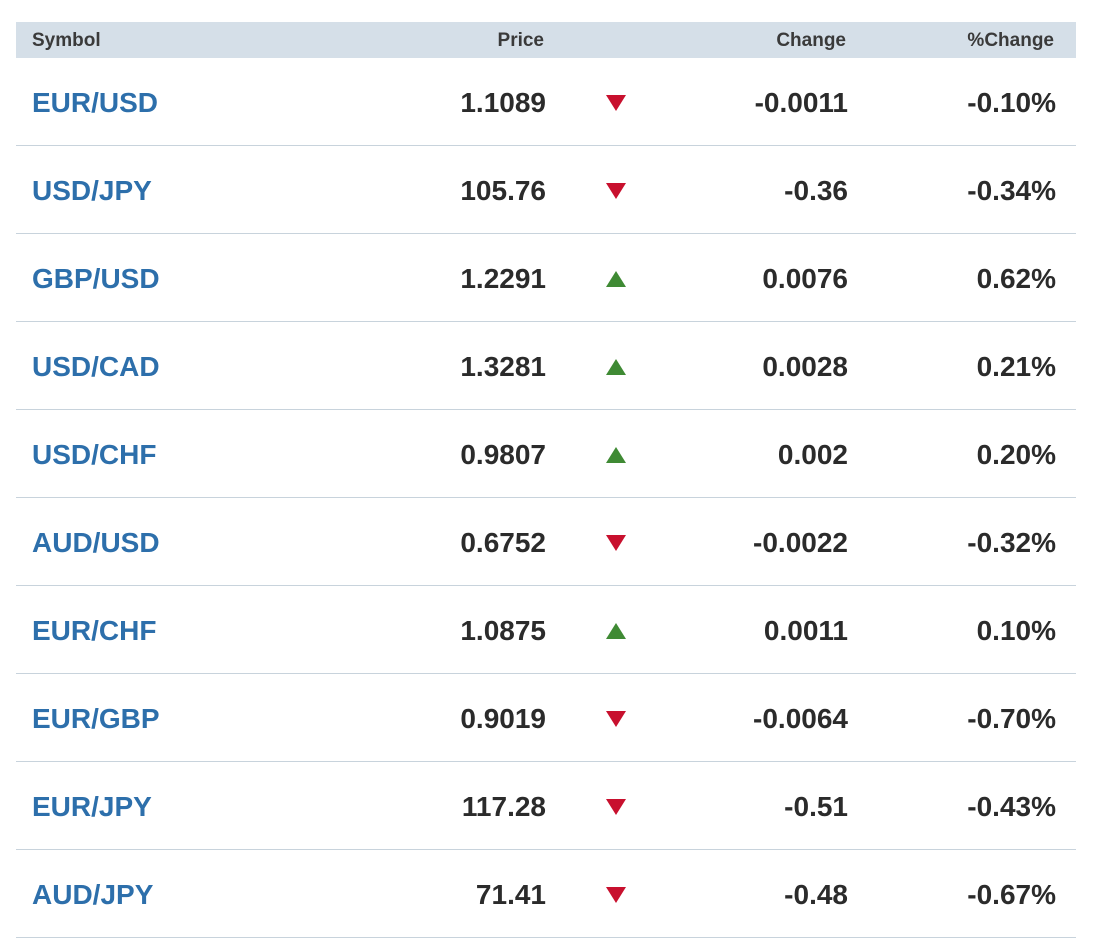 Image resolution: width=1096 pixels, height=950 pixels. What do you see at coordinates (1011, 894) in the screenshot?
I see `pct-change-value: -0.67%` at bounding box center [1011, 894].